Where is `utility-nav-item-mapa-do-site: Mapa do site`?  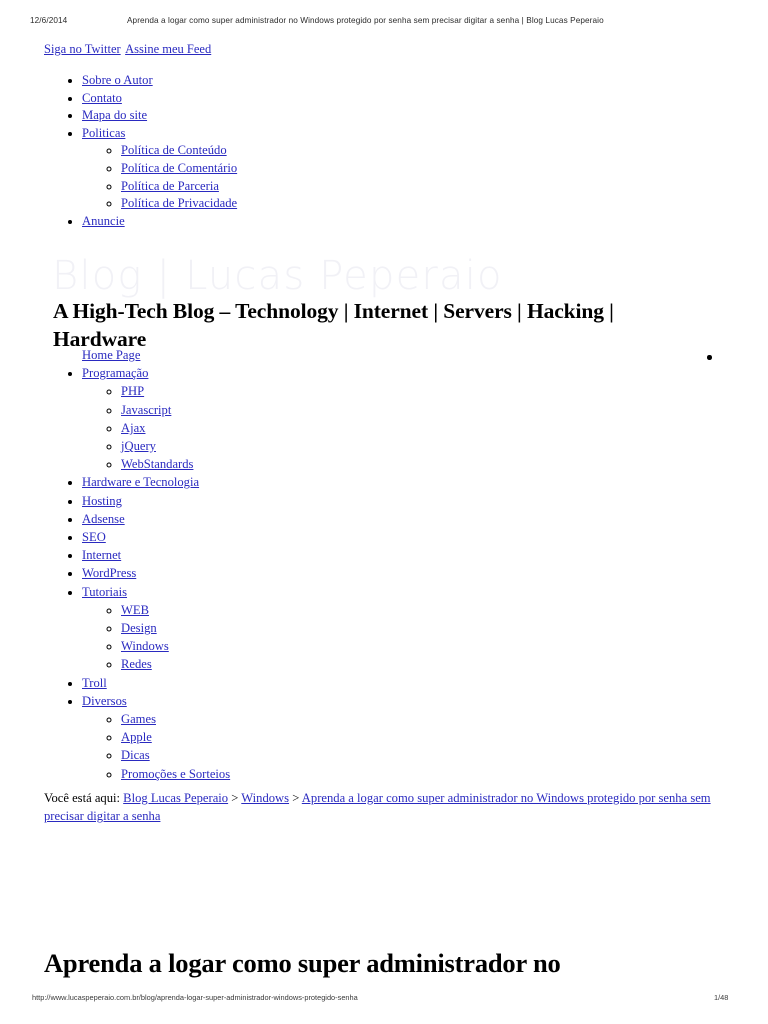
utility-nav-item-mapa-do-site: Mapa do site is located at coordinates (159, 116).